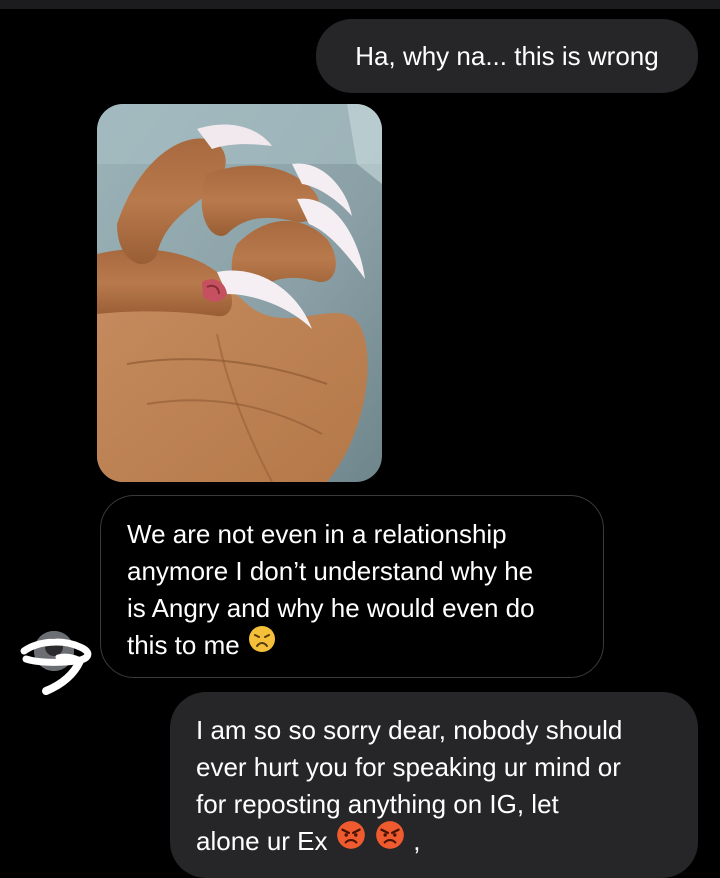 The height and width of the screenshot is (878, 720). What do you see at coordinates (409, 730) in the screenshot?
I see `message-line: I am so so sorry dear, nobody should` at bounding box center [409, 730].